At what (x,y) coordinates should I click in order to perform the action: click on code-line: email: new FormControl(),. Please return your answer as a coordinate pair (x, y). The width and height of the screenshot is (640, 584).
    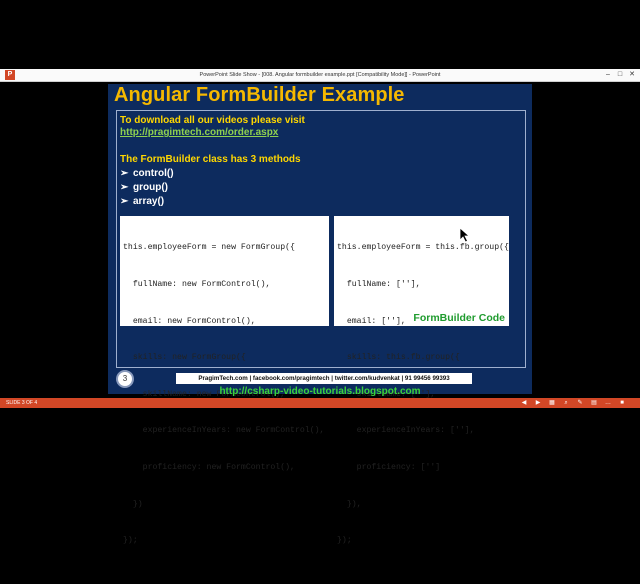
    Looking at the image, I should click on (189, 321).